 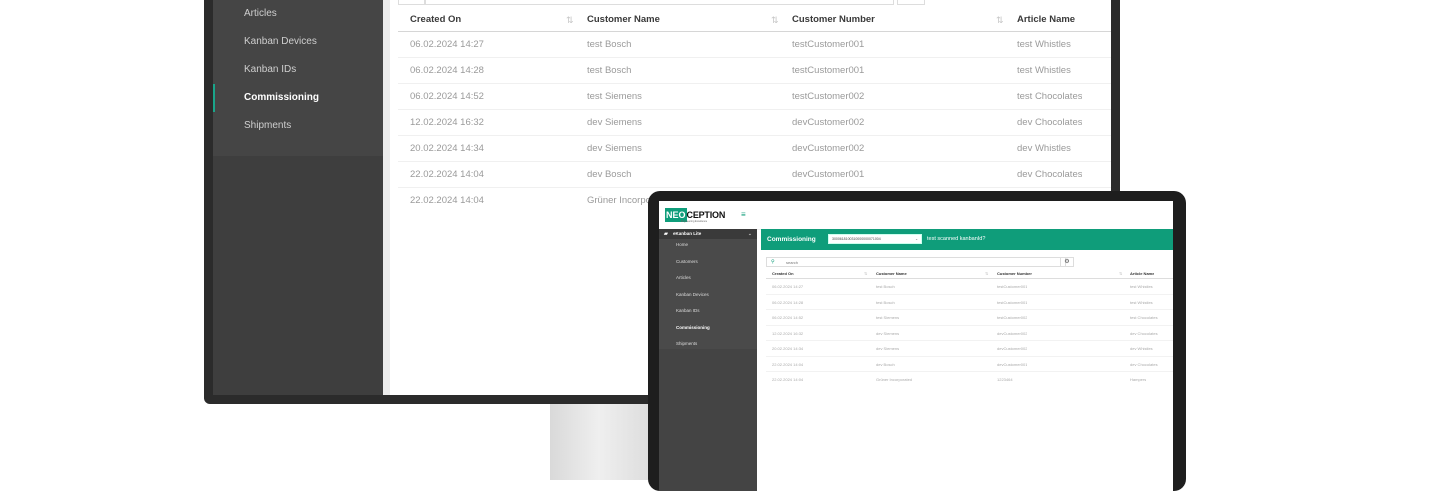 What do you see at coordinates (911, 2) in the screenshot?
I see `gear-icon` at bounding box center [911, 2].